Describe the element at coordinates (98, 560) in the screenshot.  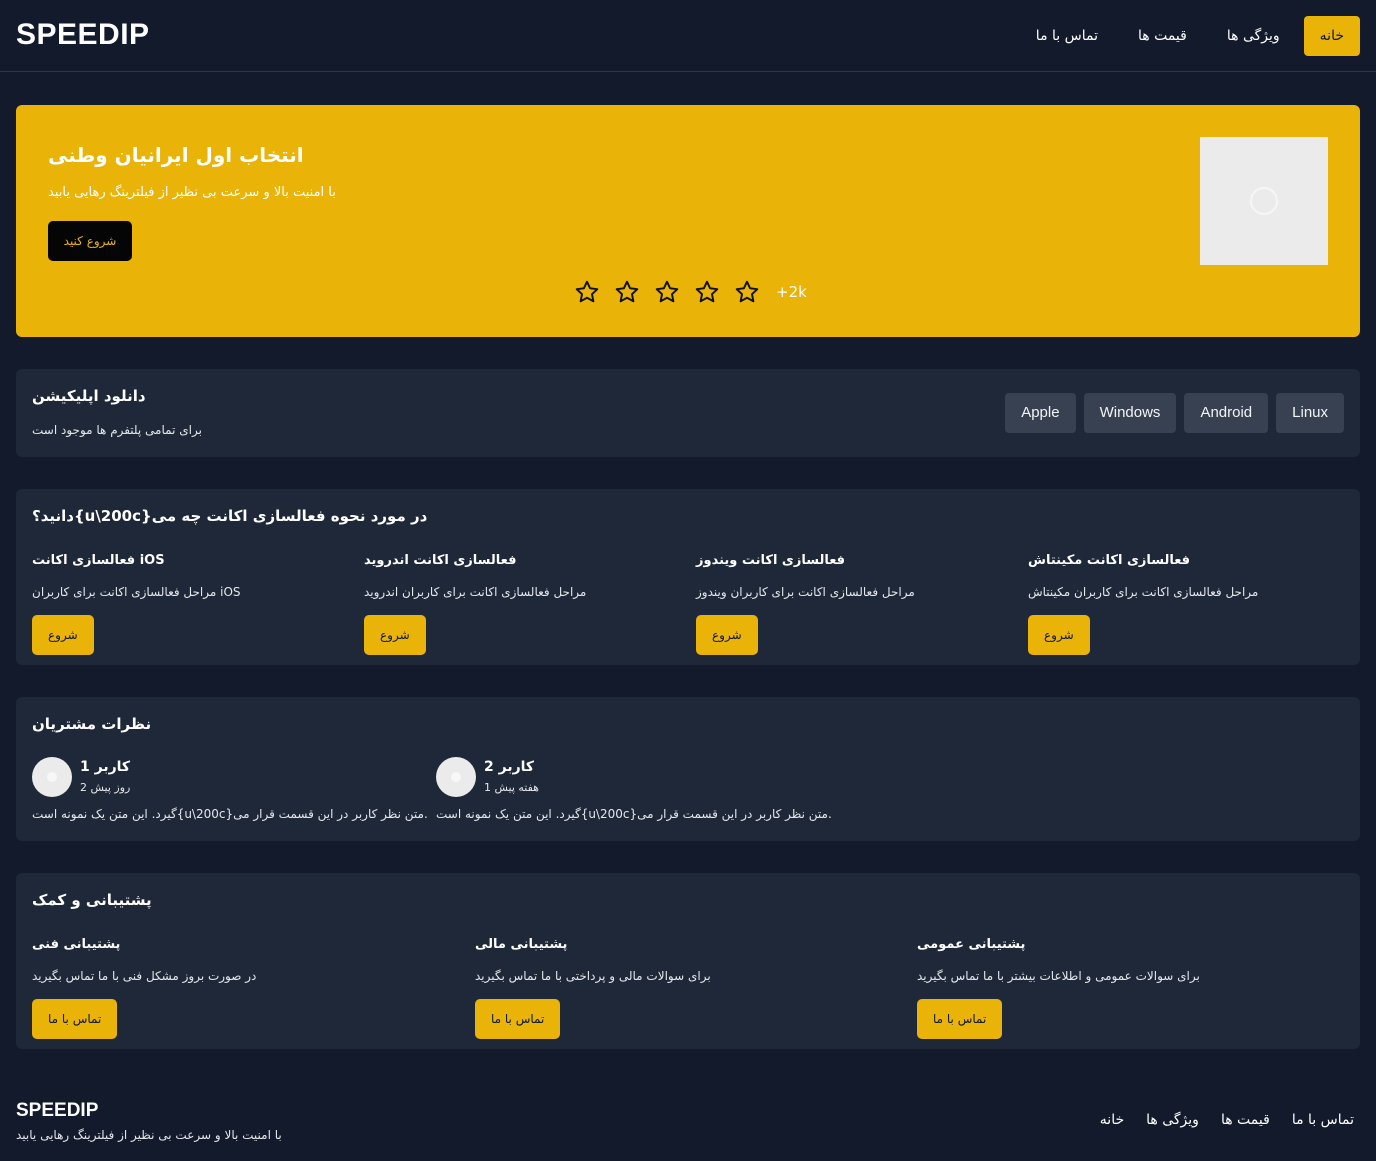
I see `activation-item-title: فعالسازی اکانت iOS` at that location.